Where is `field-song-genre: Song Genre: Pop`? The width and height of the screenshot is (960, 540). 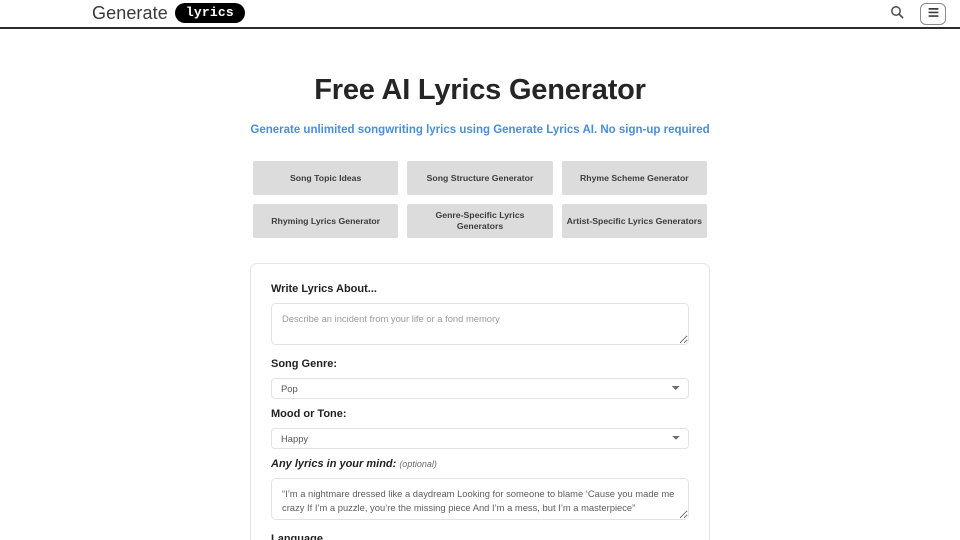 field-song-genre: Song Genre: Pop is located at coordinates (480, 378).